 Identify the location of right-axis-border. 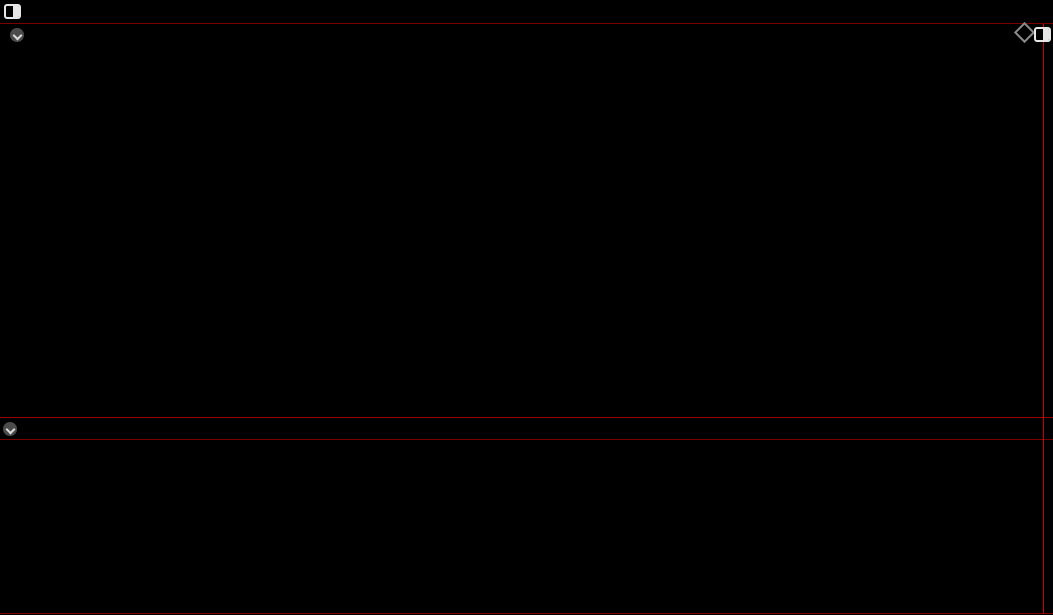
(1043, 319).